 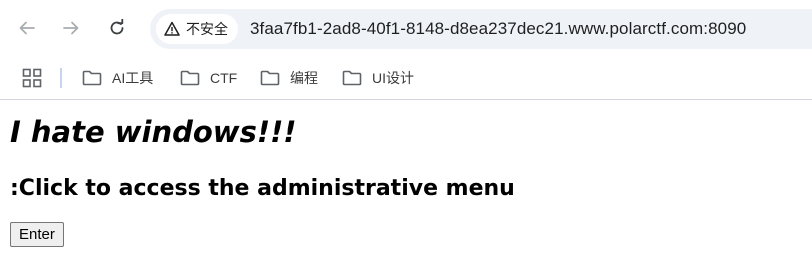 I want to click on back-arrow-icon, so click(x=27, y=28).